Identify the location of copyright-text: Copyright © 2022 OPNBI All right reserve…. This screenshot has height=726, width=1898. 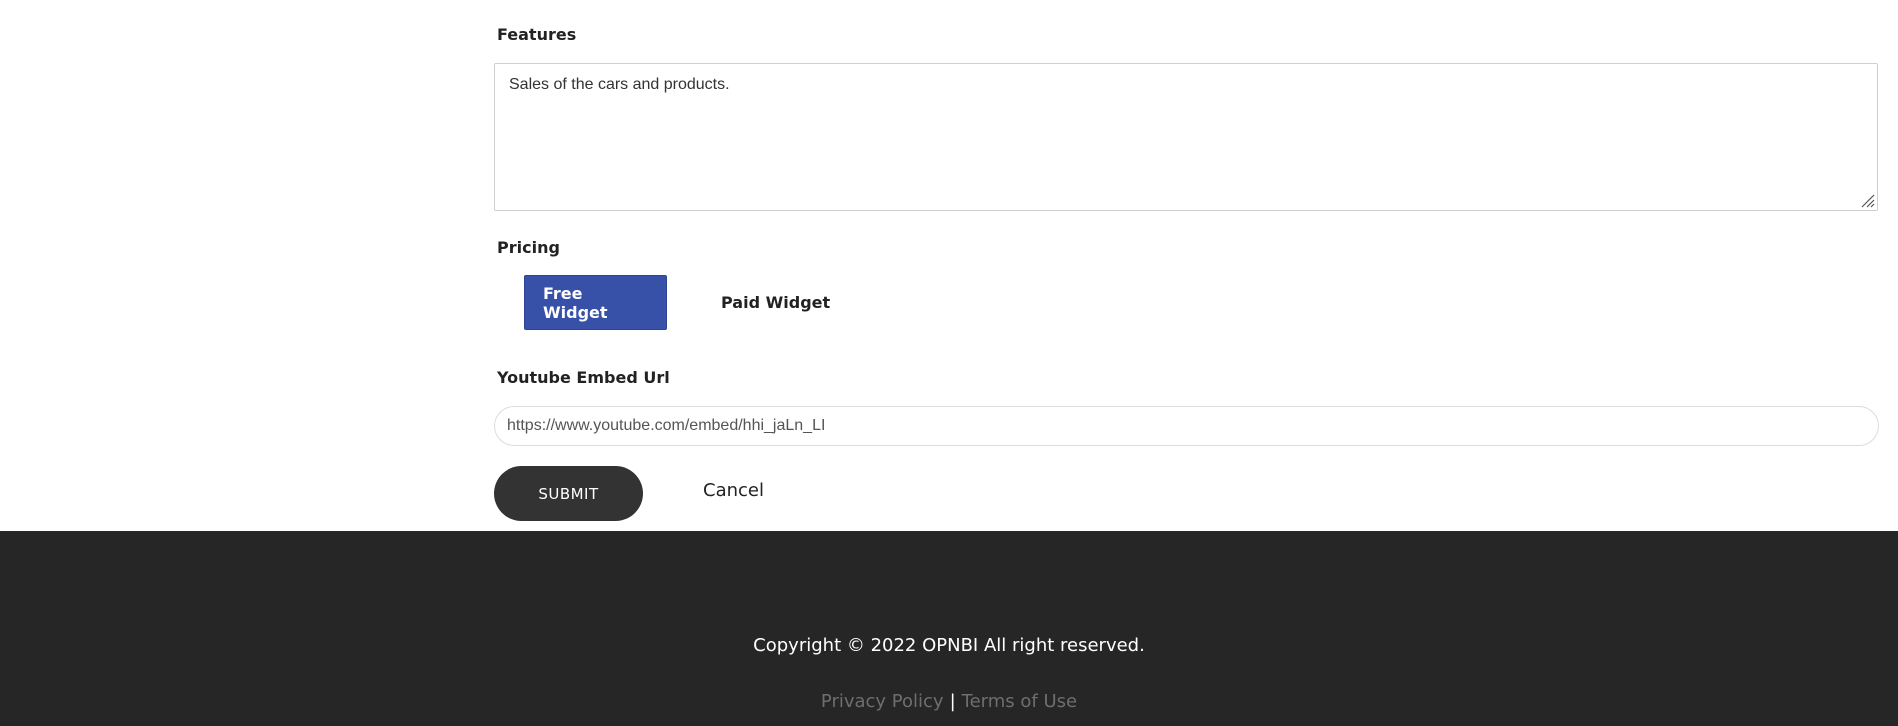
(949, 645).